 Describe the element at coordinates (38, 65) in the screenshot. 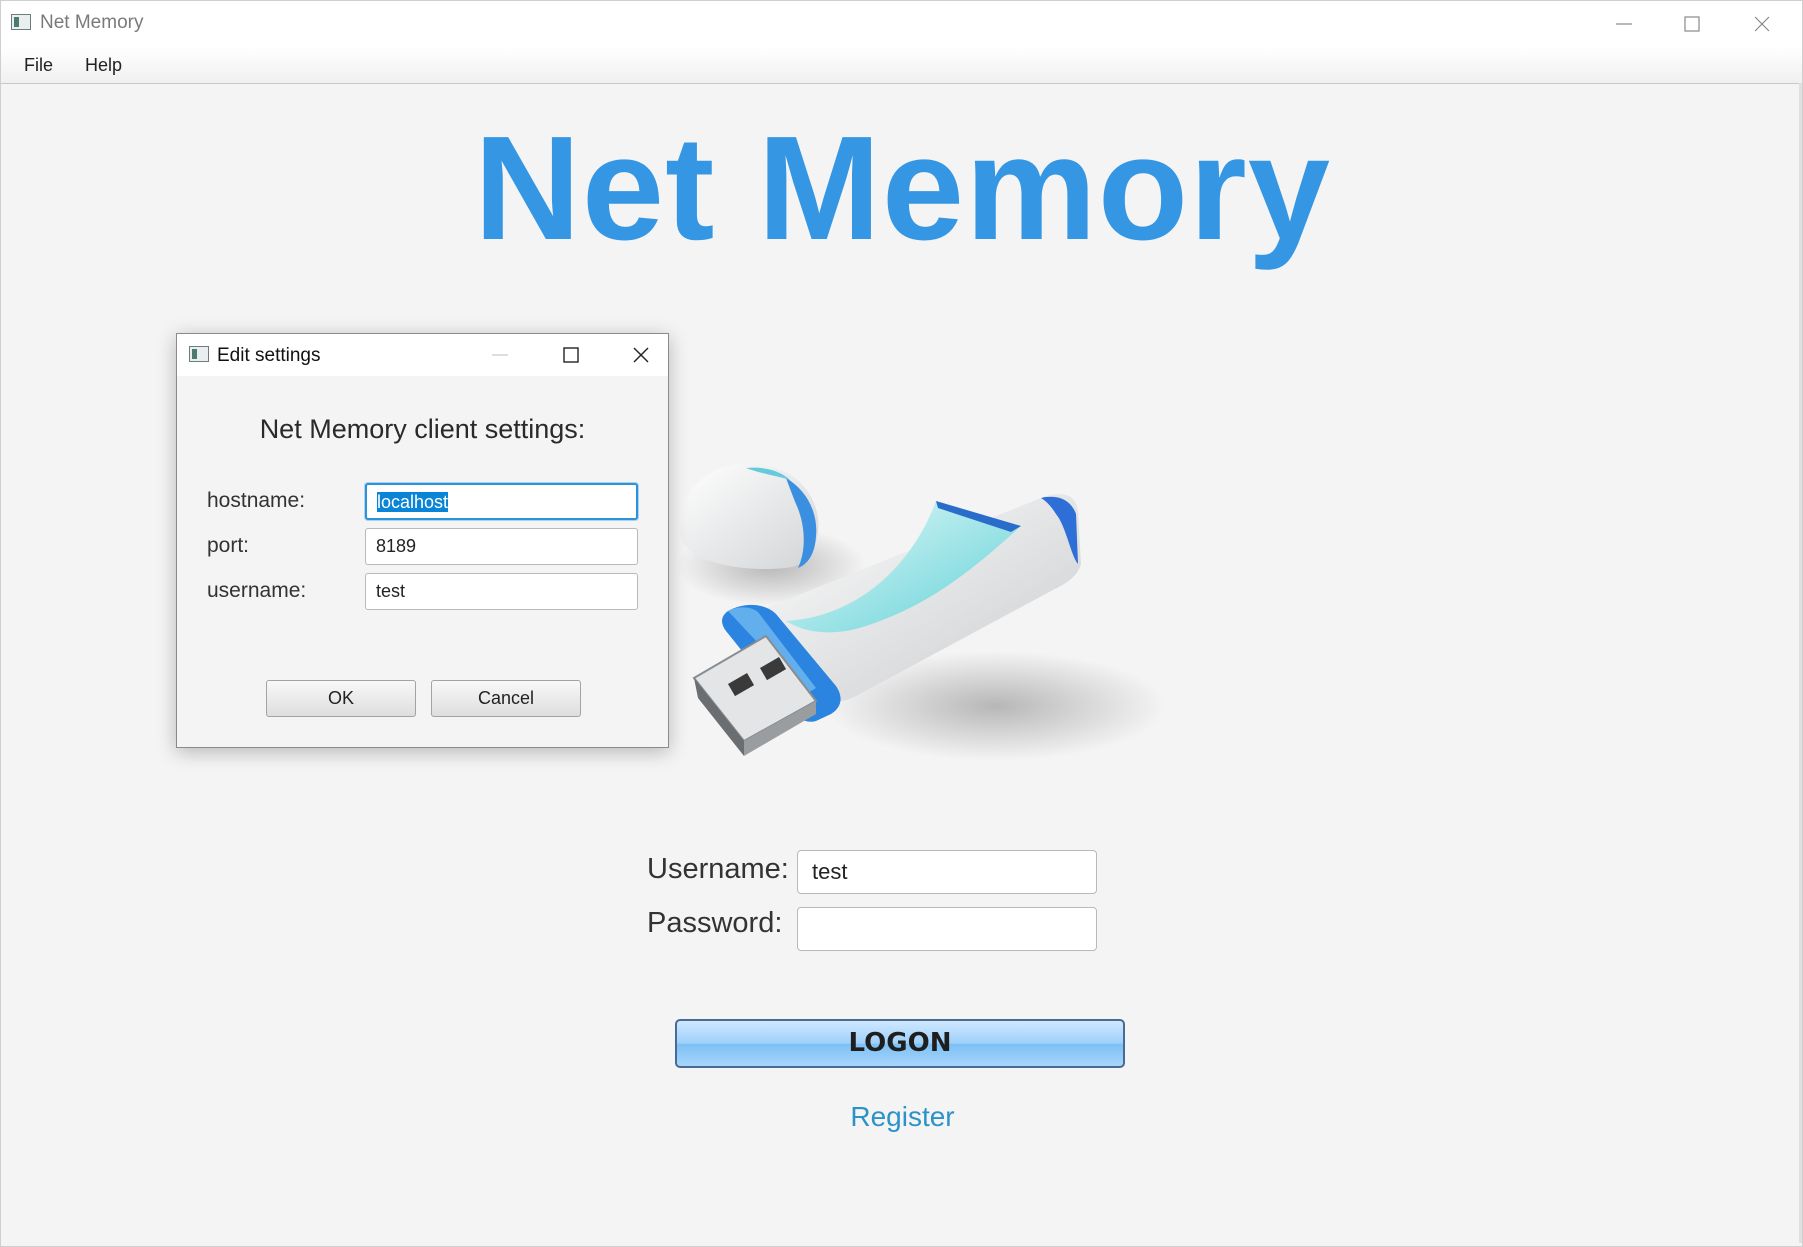

I see `menu-file: File` at that location.